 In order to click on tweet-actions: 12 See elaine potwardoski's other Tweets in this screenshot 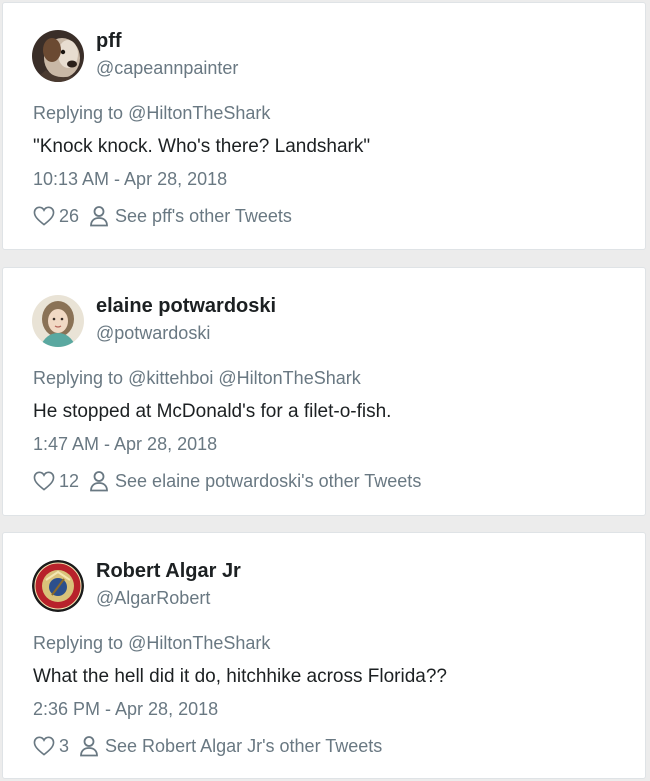, I will do `click(227, 481)`.